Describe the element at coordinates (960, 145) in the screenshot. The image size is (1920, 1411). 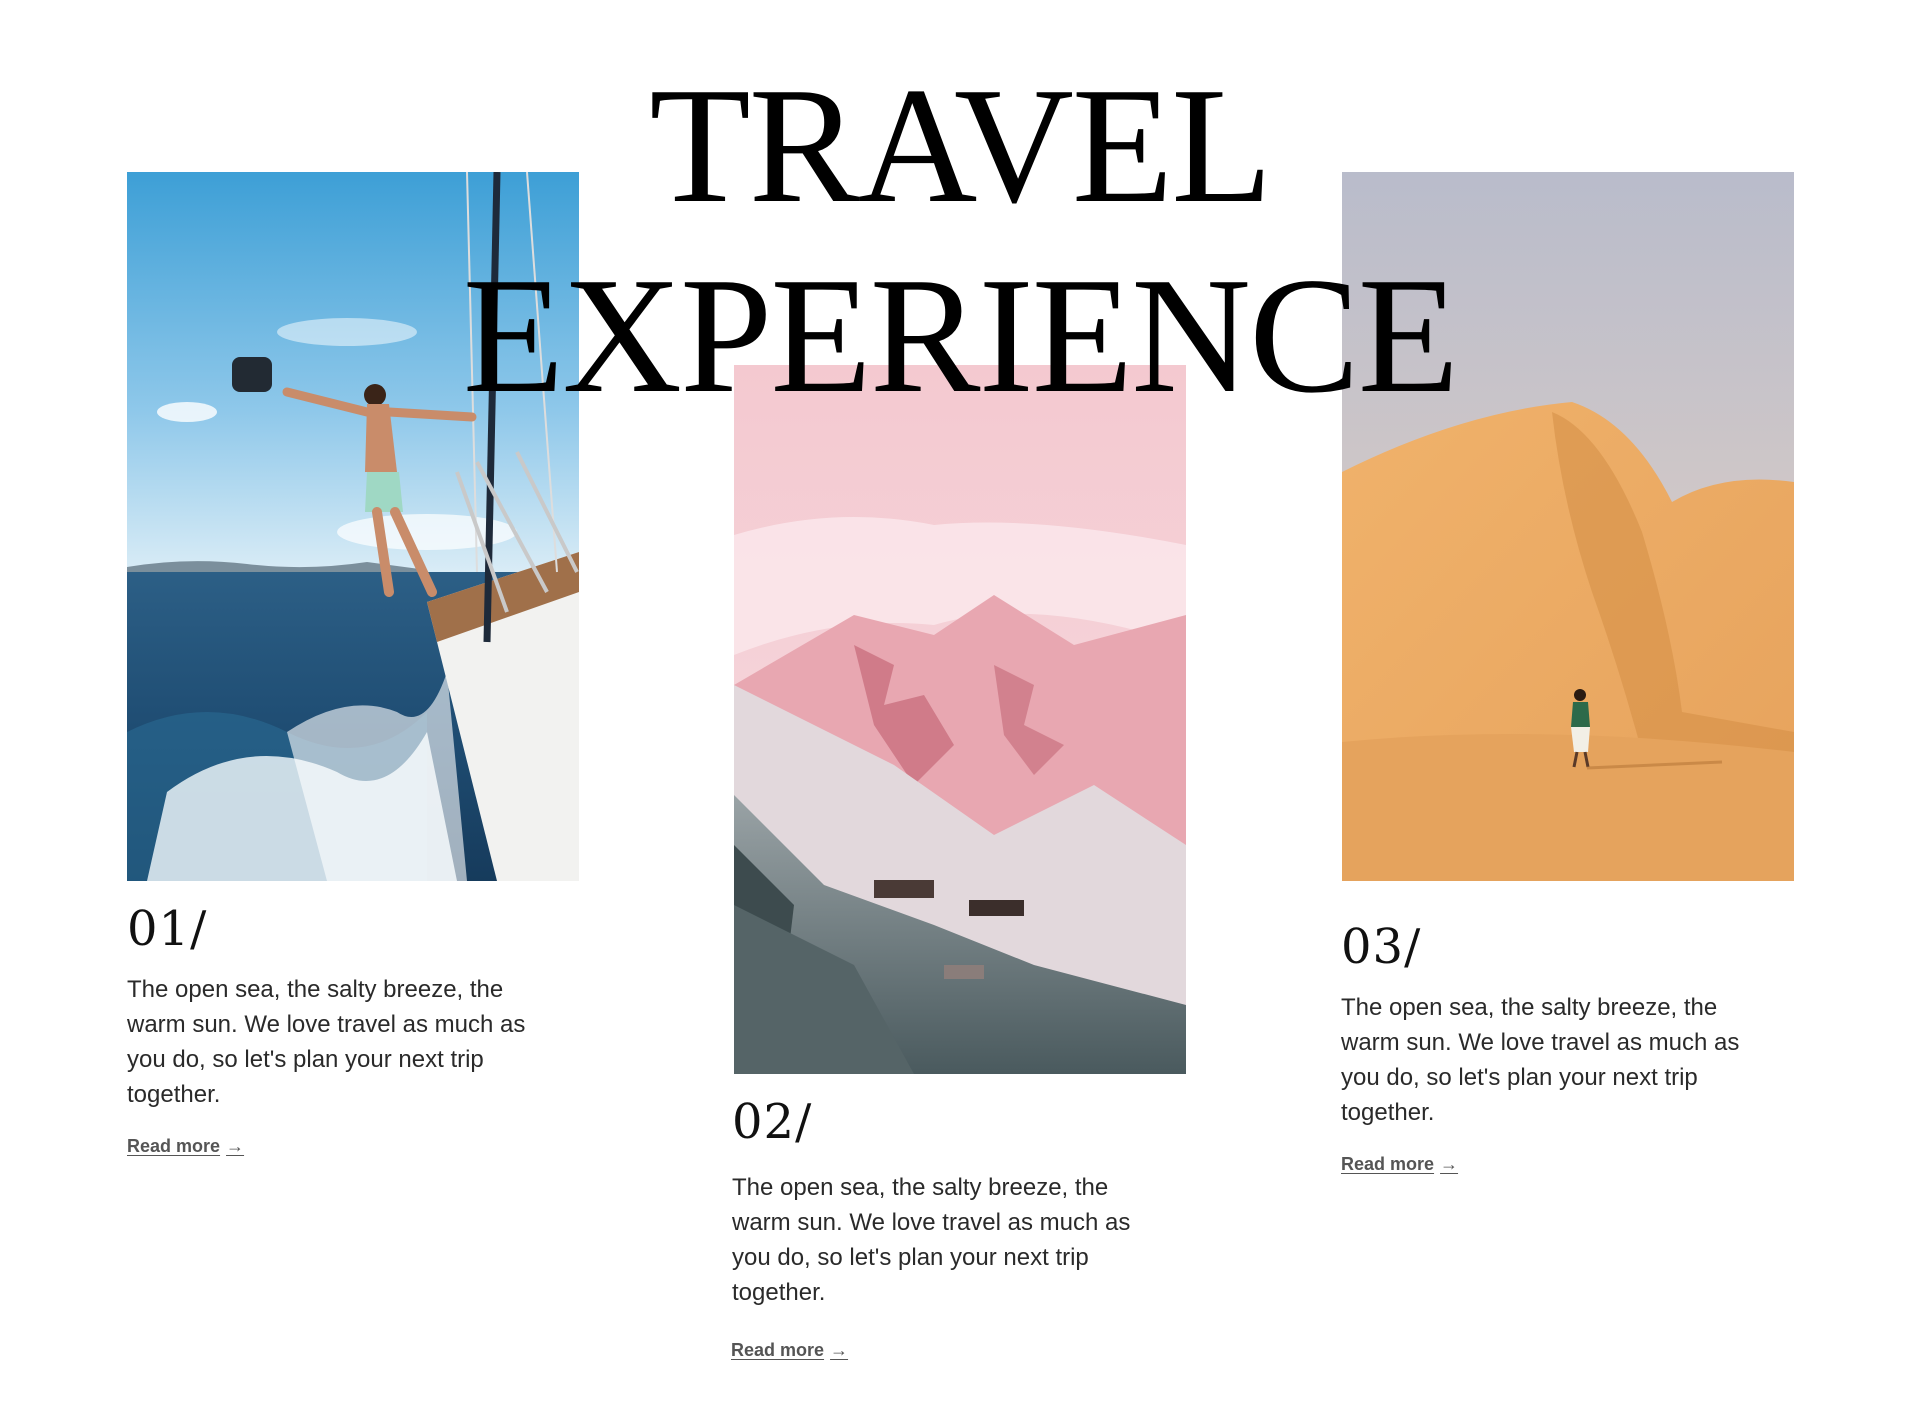
I see `page-title-line-1: TRAVEL` at that location.